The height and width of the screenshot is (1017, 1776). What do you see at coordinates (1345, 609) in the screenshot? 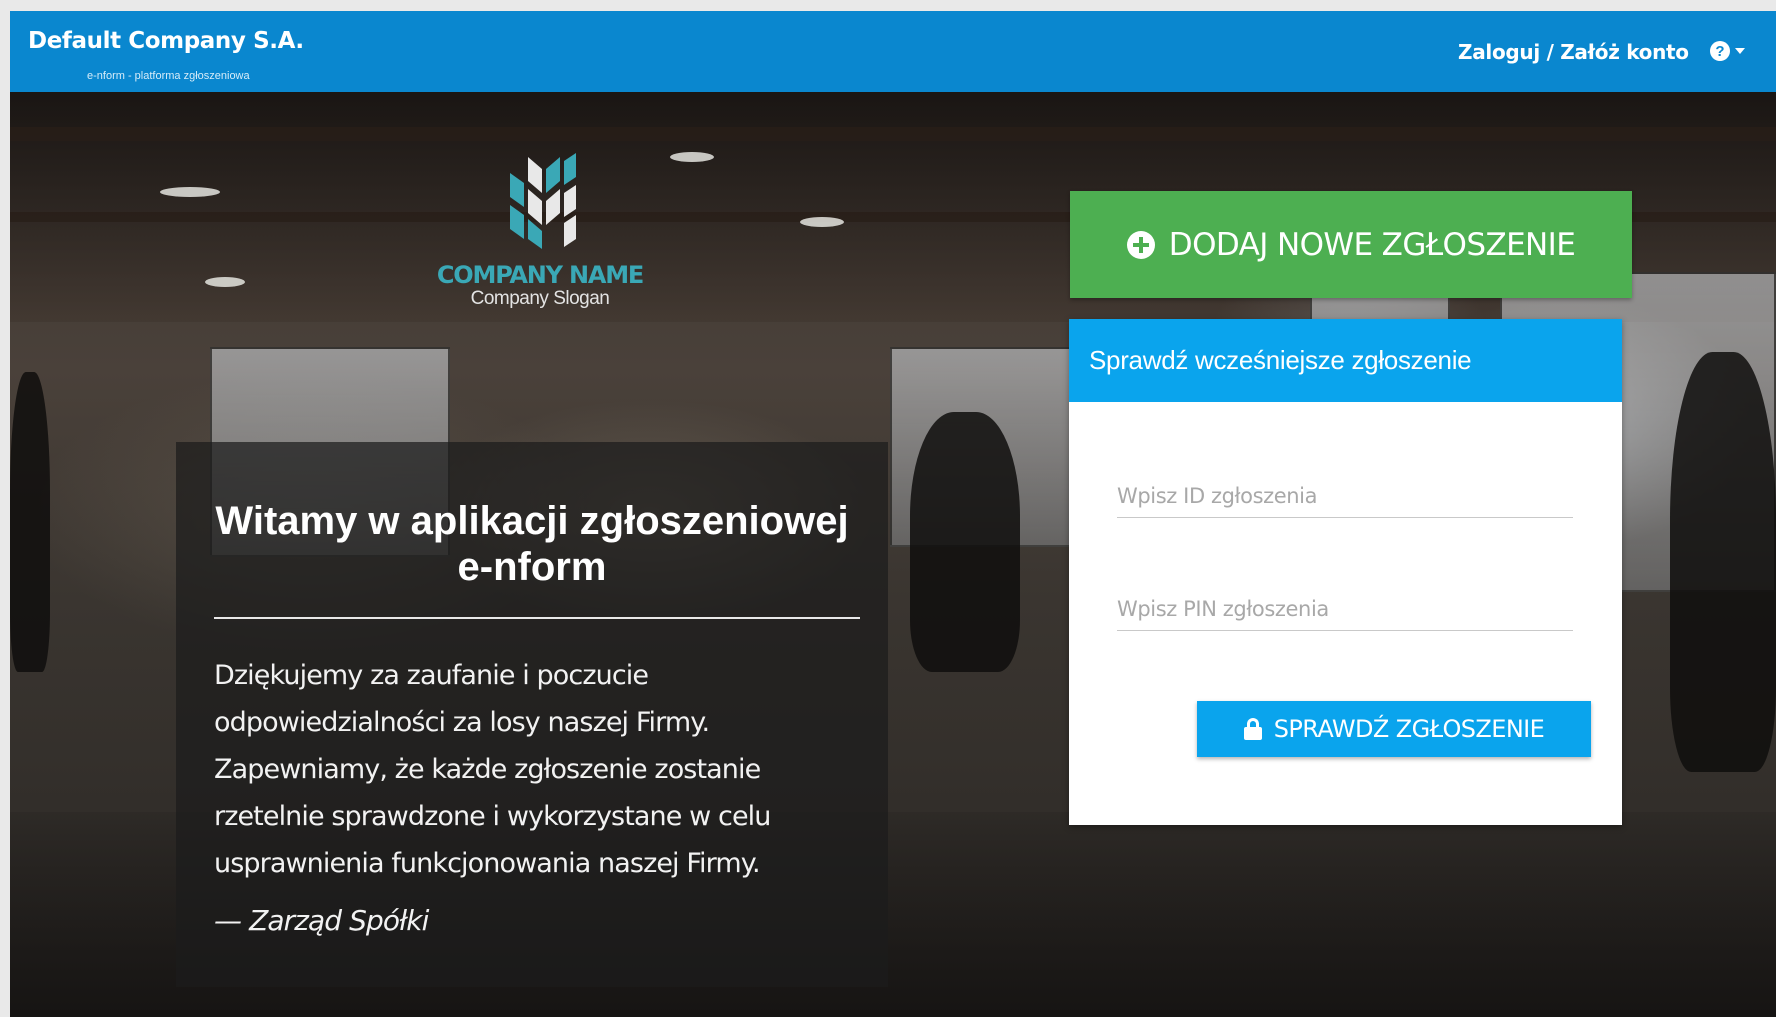
I see `report-pin-input` at bounding box center [1345, 609].